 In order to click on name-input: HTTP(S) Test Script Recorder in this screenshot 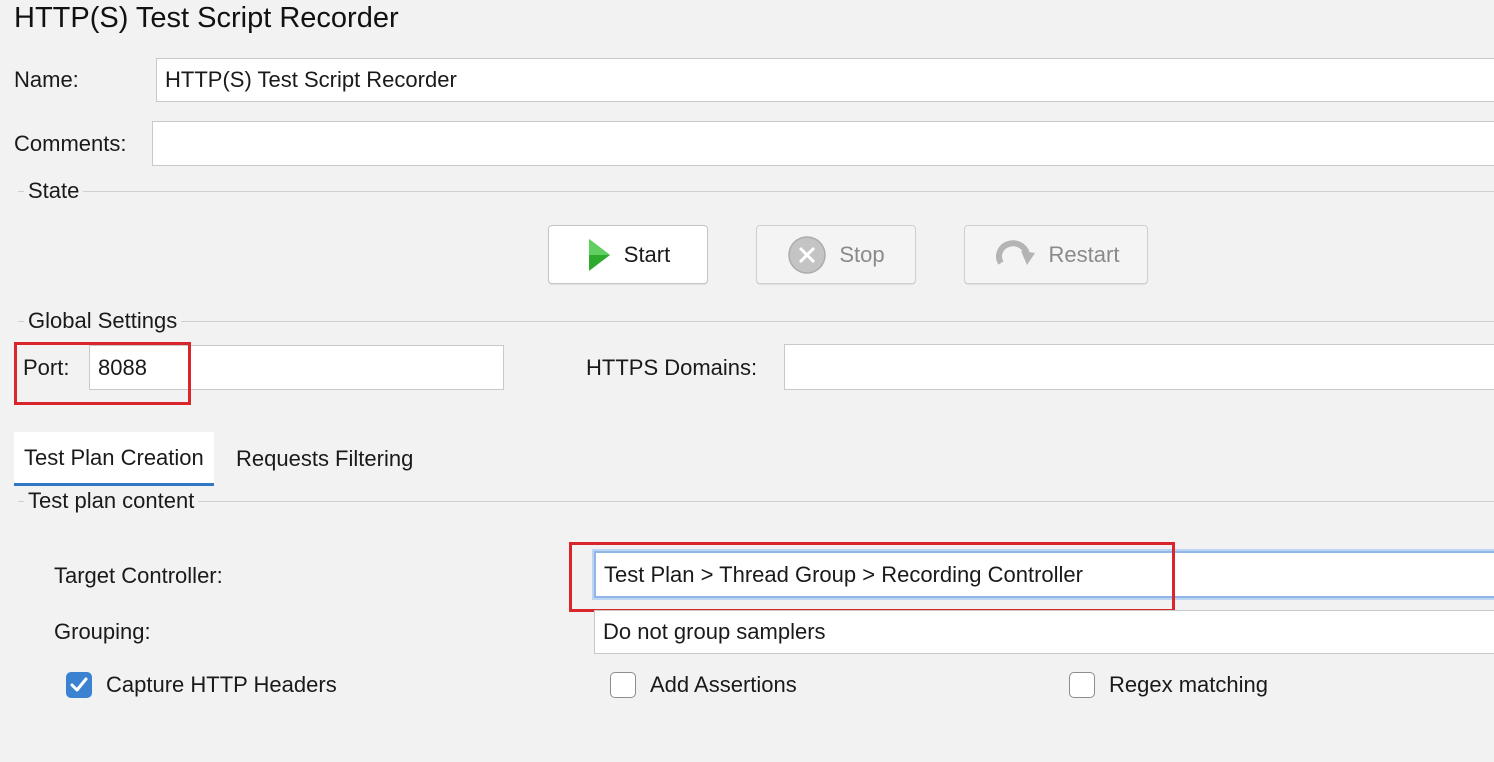, I will do `click(825, 80)`.